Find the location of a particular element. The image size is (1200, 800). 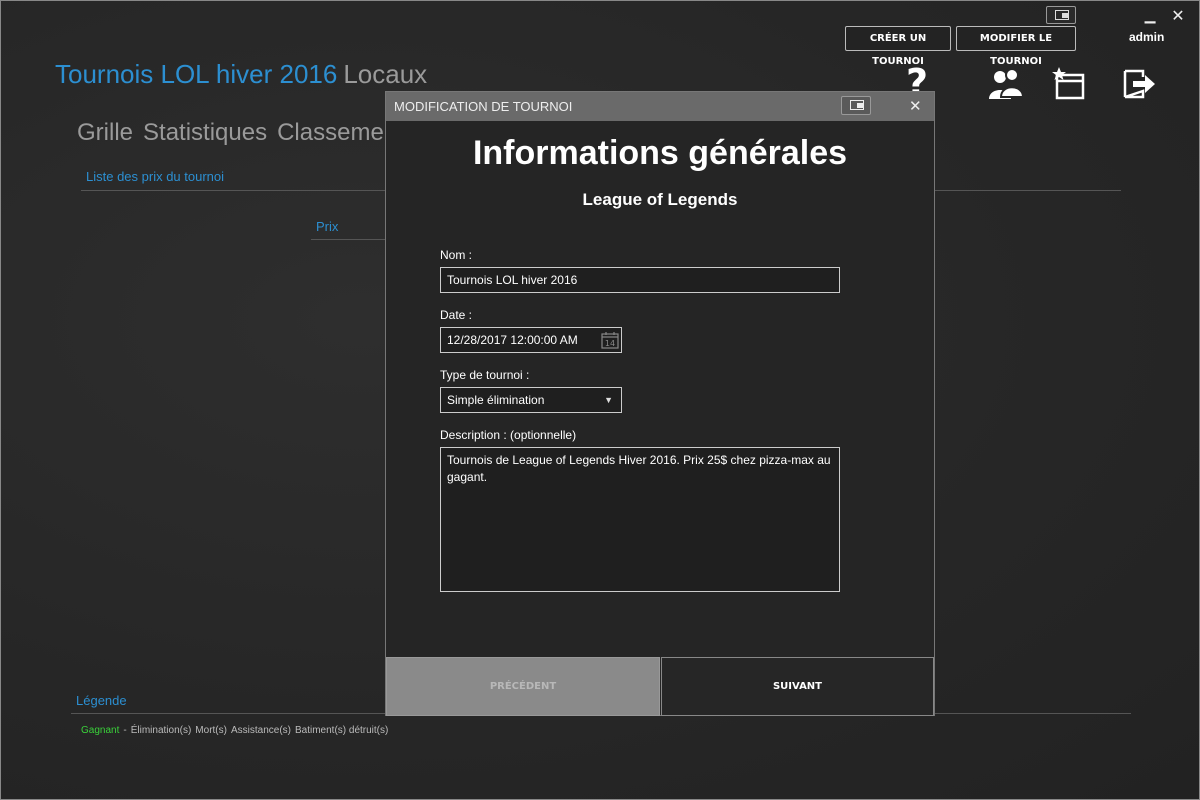

users-icon is located at coordinates (1006, 85).